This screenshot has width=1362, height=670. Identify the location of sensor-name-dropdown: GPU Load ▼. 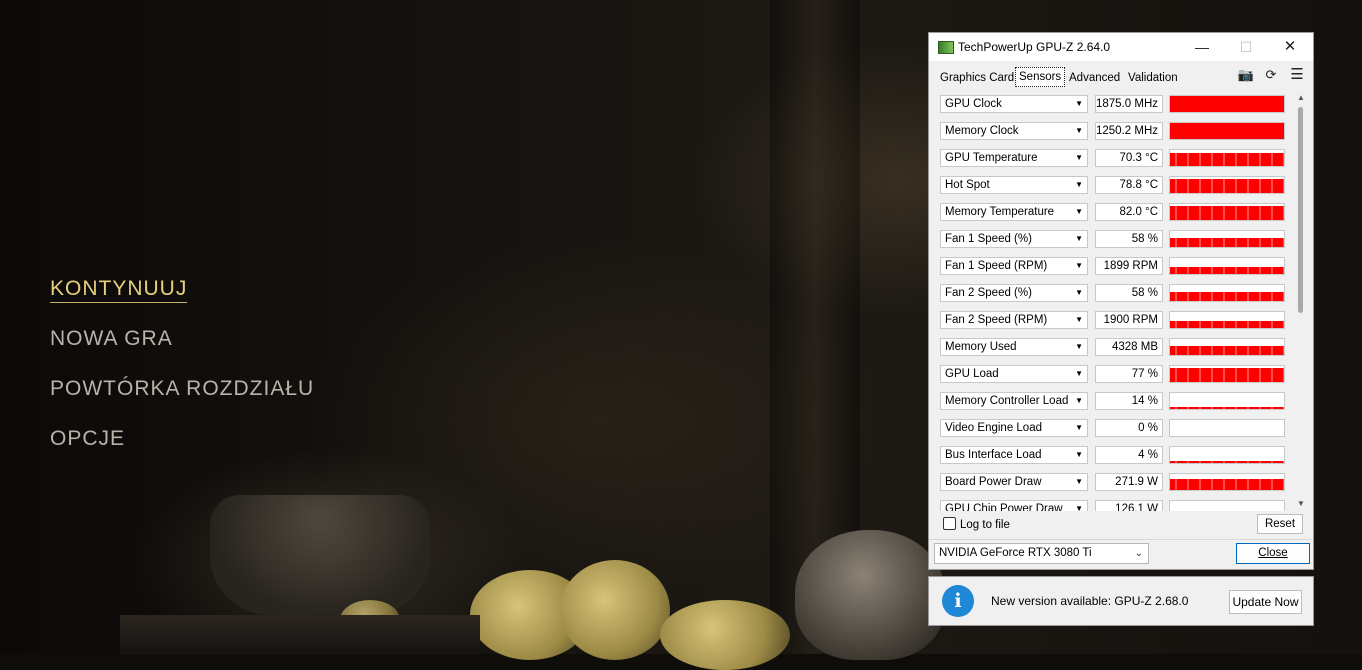
(1014, 374).